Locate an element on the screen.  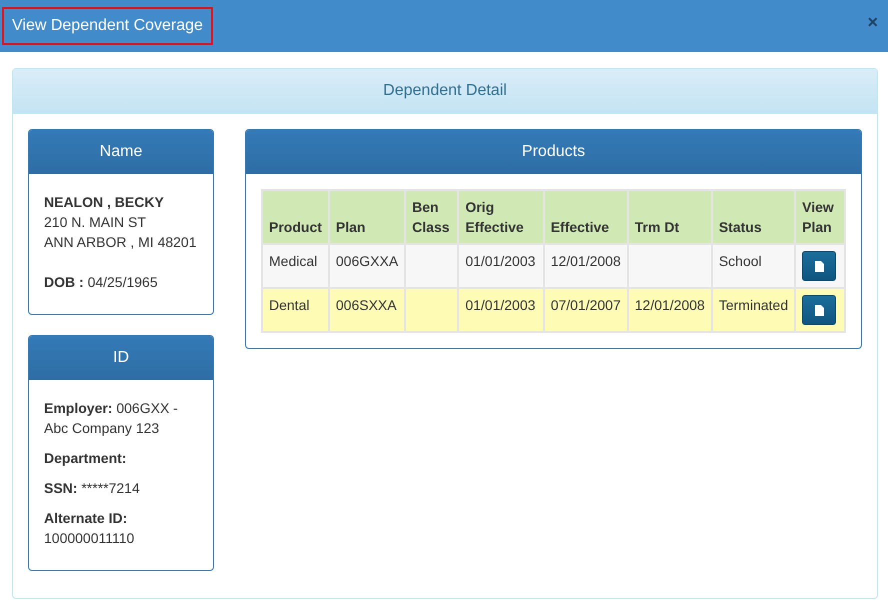
field-text: SSN: *****7214 is located at coordinates (92, 488).